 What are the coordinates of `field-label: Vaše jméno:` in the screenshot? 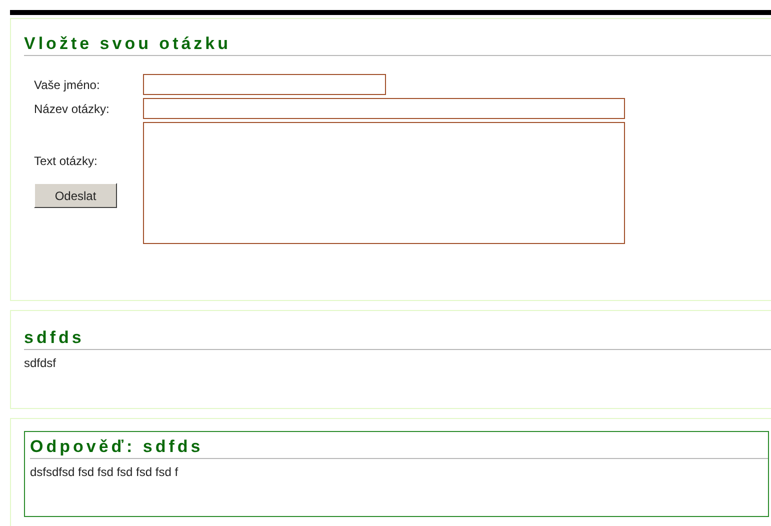 It's located at (67, 85).